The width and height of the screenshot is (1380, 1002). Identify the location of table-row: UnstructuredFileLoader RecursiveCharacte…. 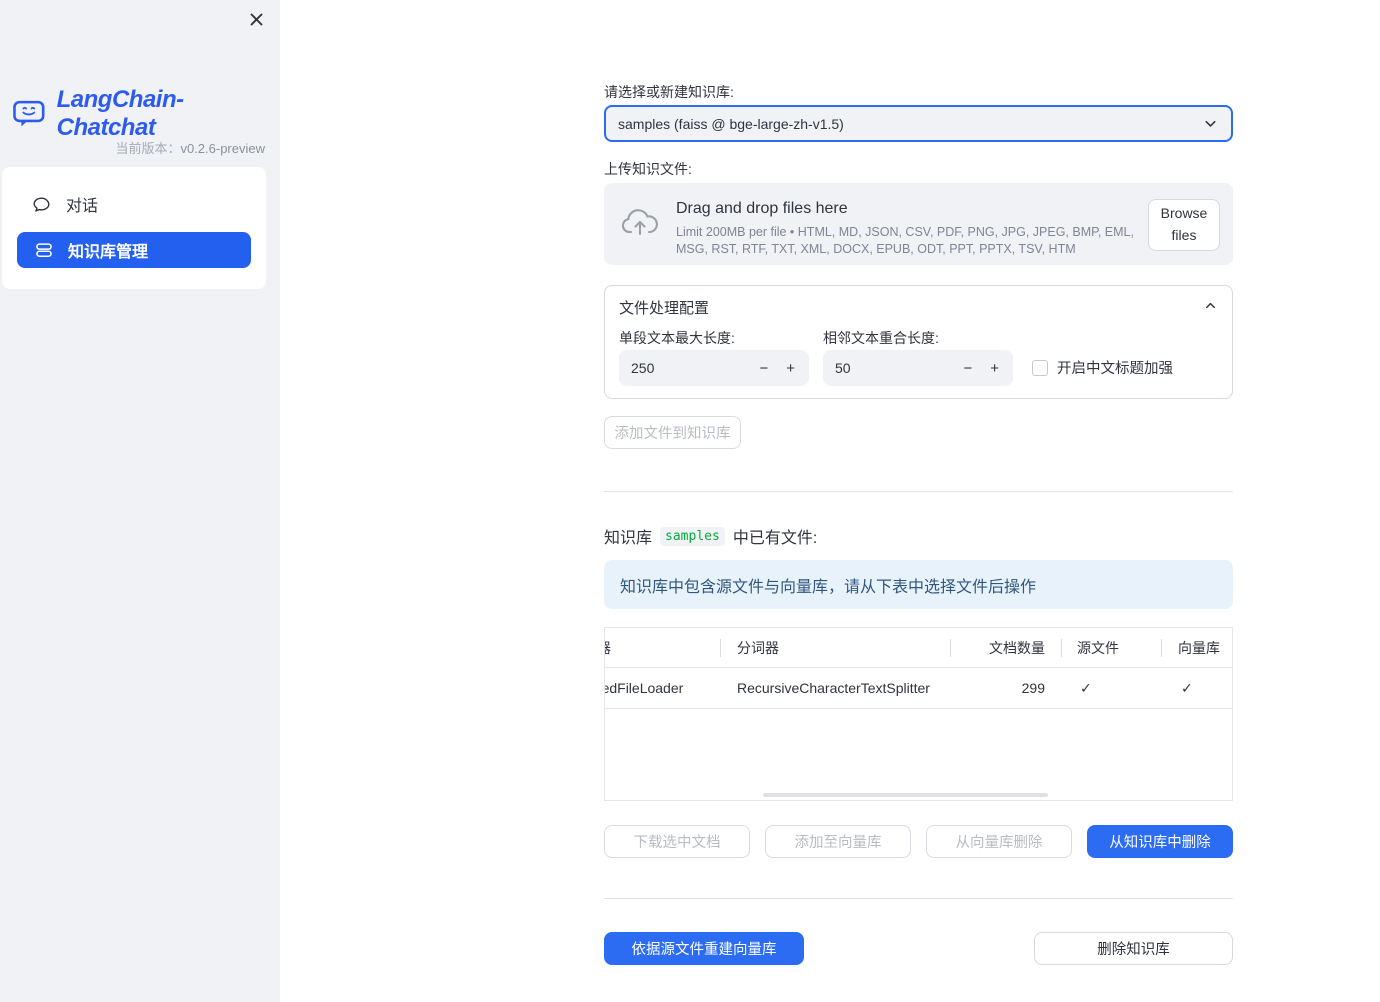
(918, 688).